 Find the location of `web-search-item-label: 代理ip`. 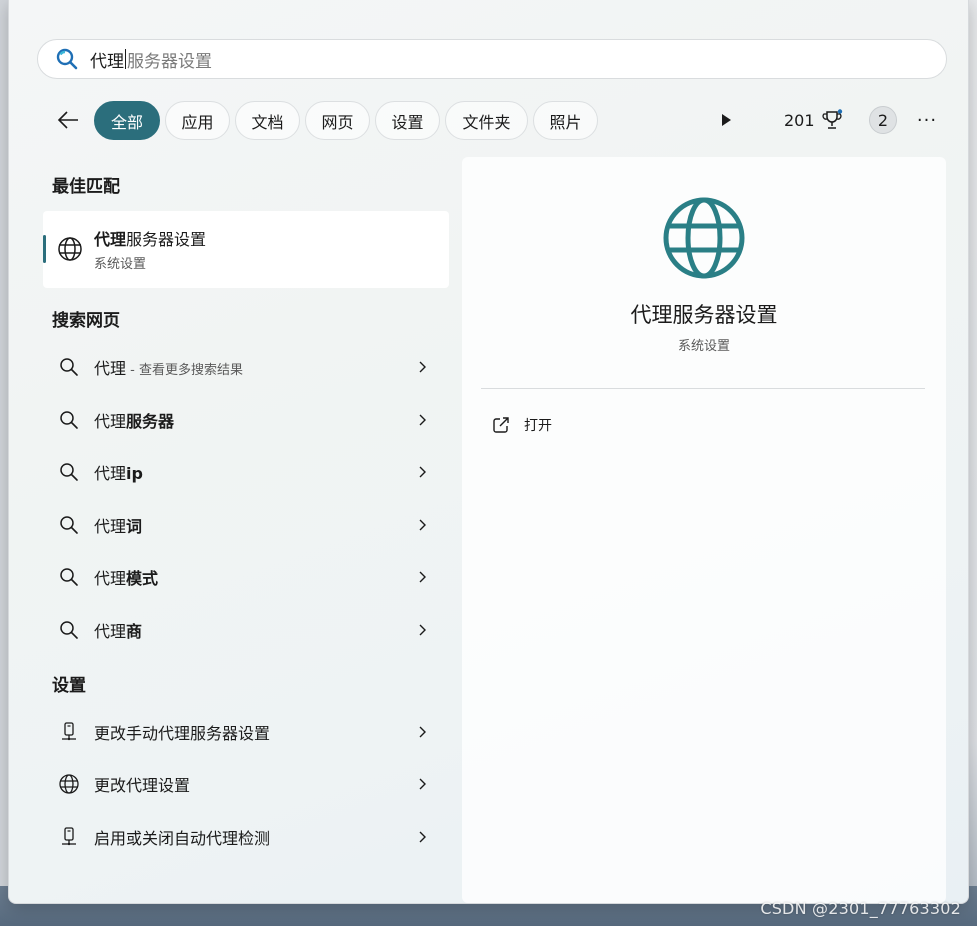

web-search-item-label: 代理ip is located at coordinates (118, 472).